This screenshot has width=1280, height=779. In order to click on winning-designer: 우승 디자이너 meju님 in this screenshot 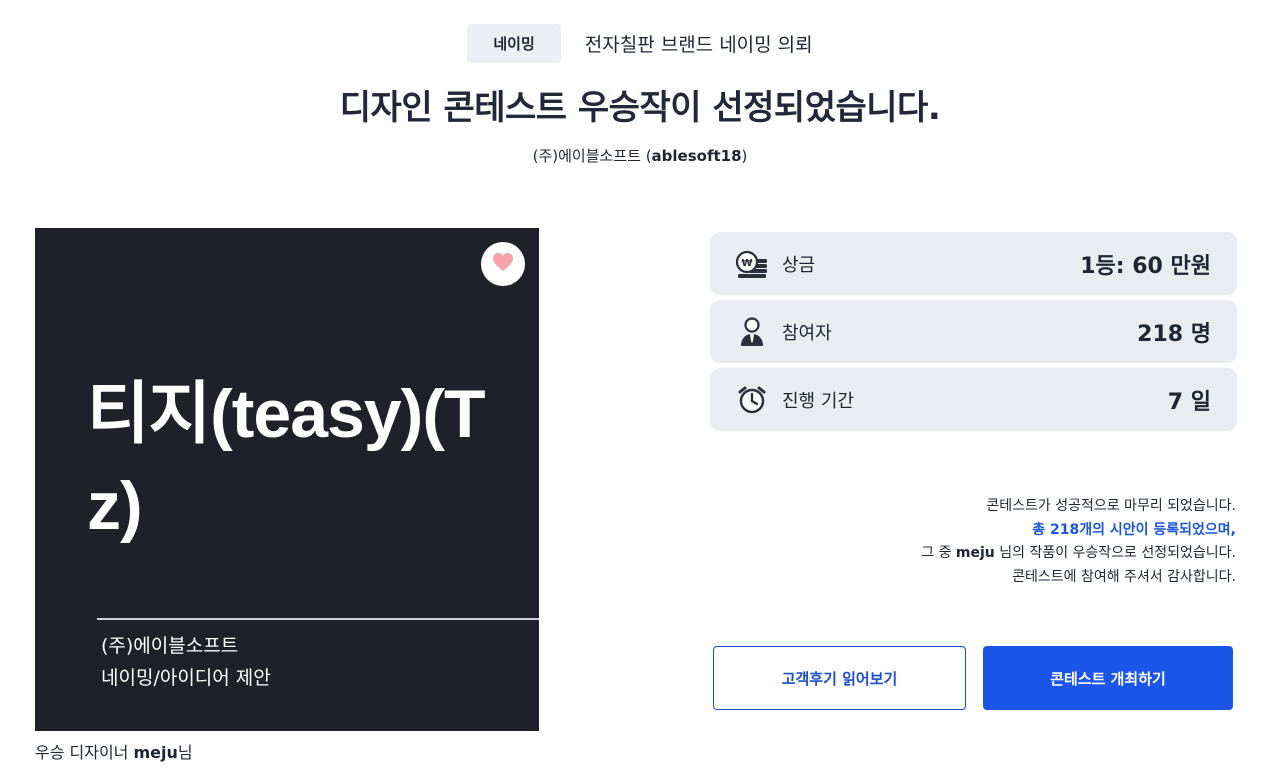, I will do `click(114, 751)`.